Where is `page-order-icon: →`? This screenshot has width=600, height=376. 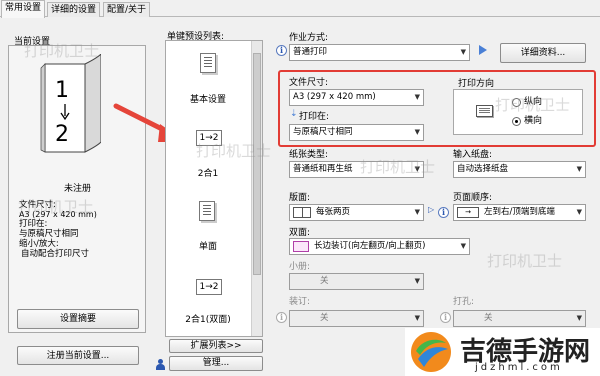 page-order-icon: → is located at coordinates (468, 212).